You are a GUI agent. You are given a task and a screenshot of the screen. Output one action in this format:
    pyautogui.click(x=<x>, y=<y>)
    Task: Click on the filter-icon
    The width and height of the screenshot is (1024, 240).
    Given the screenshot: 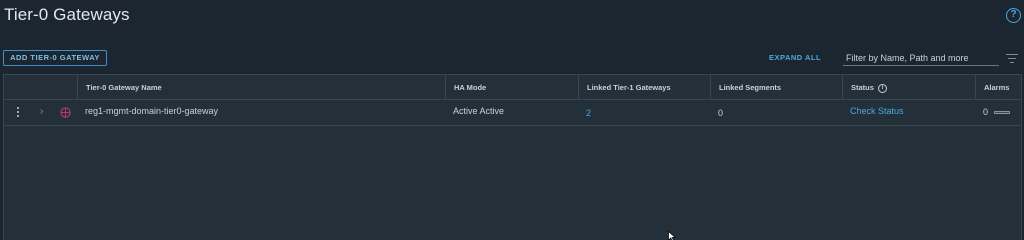 What is the action you would take?
    pyautogui.click(x=1012, y=58)
    